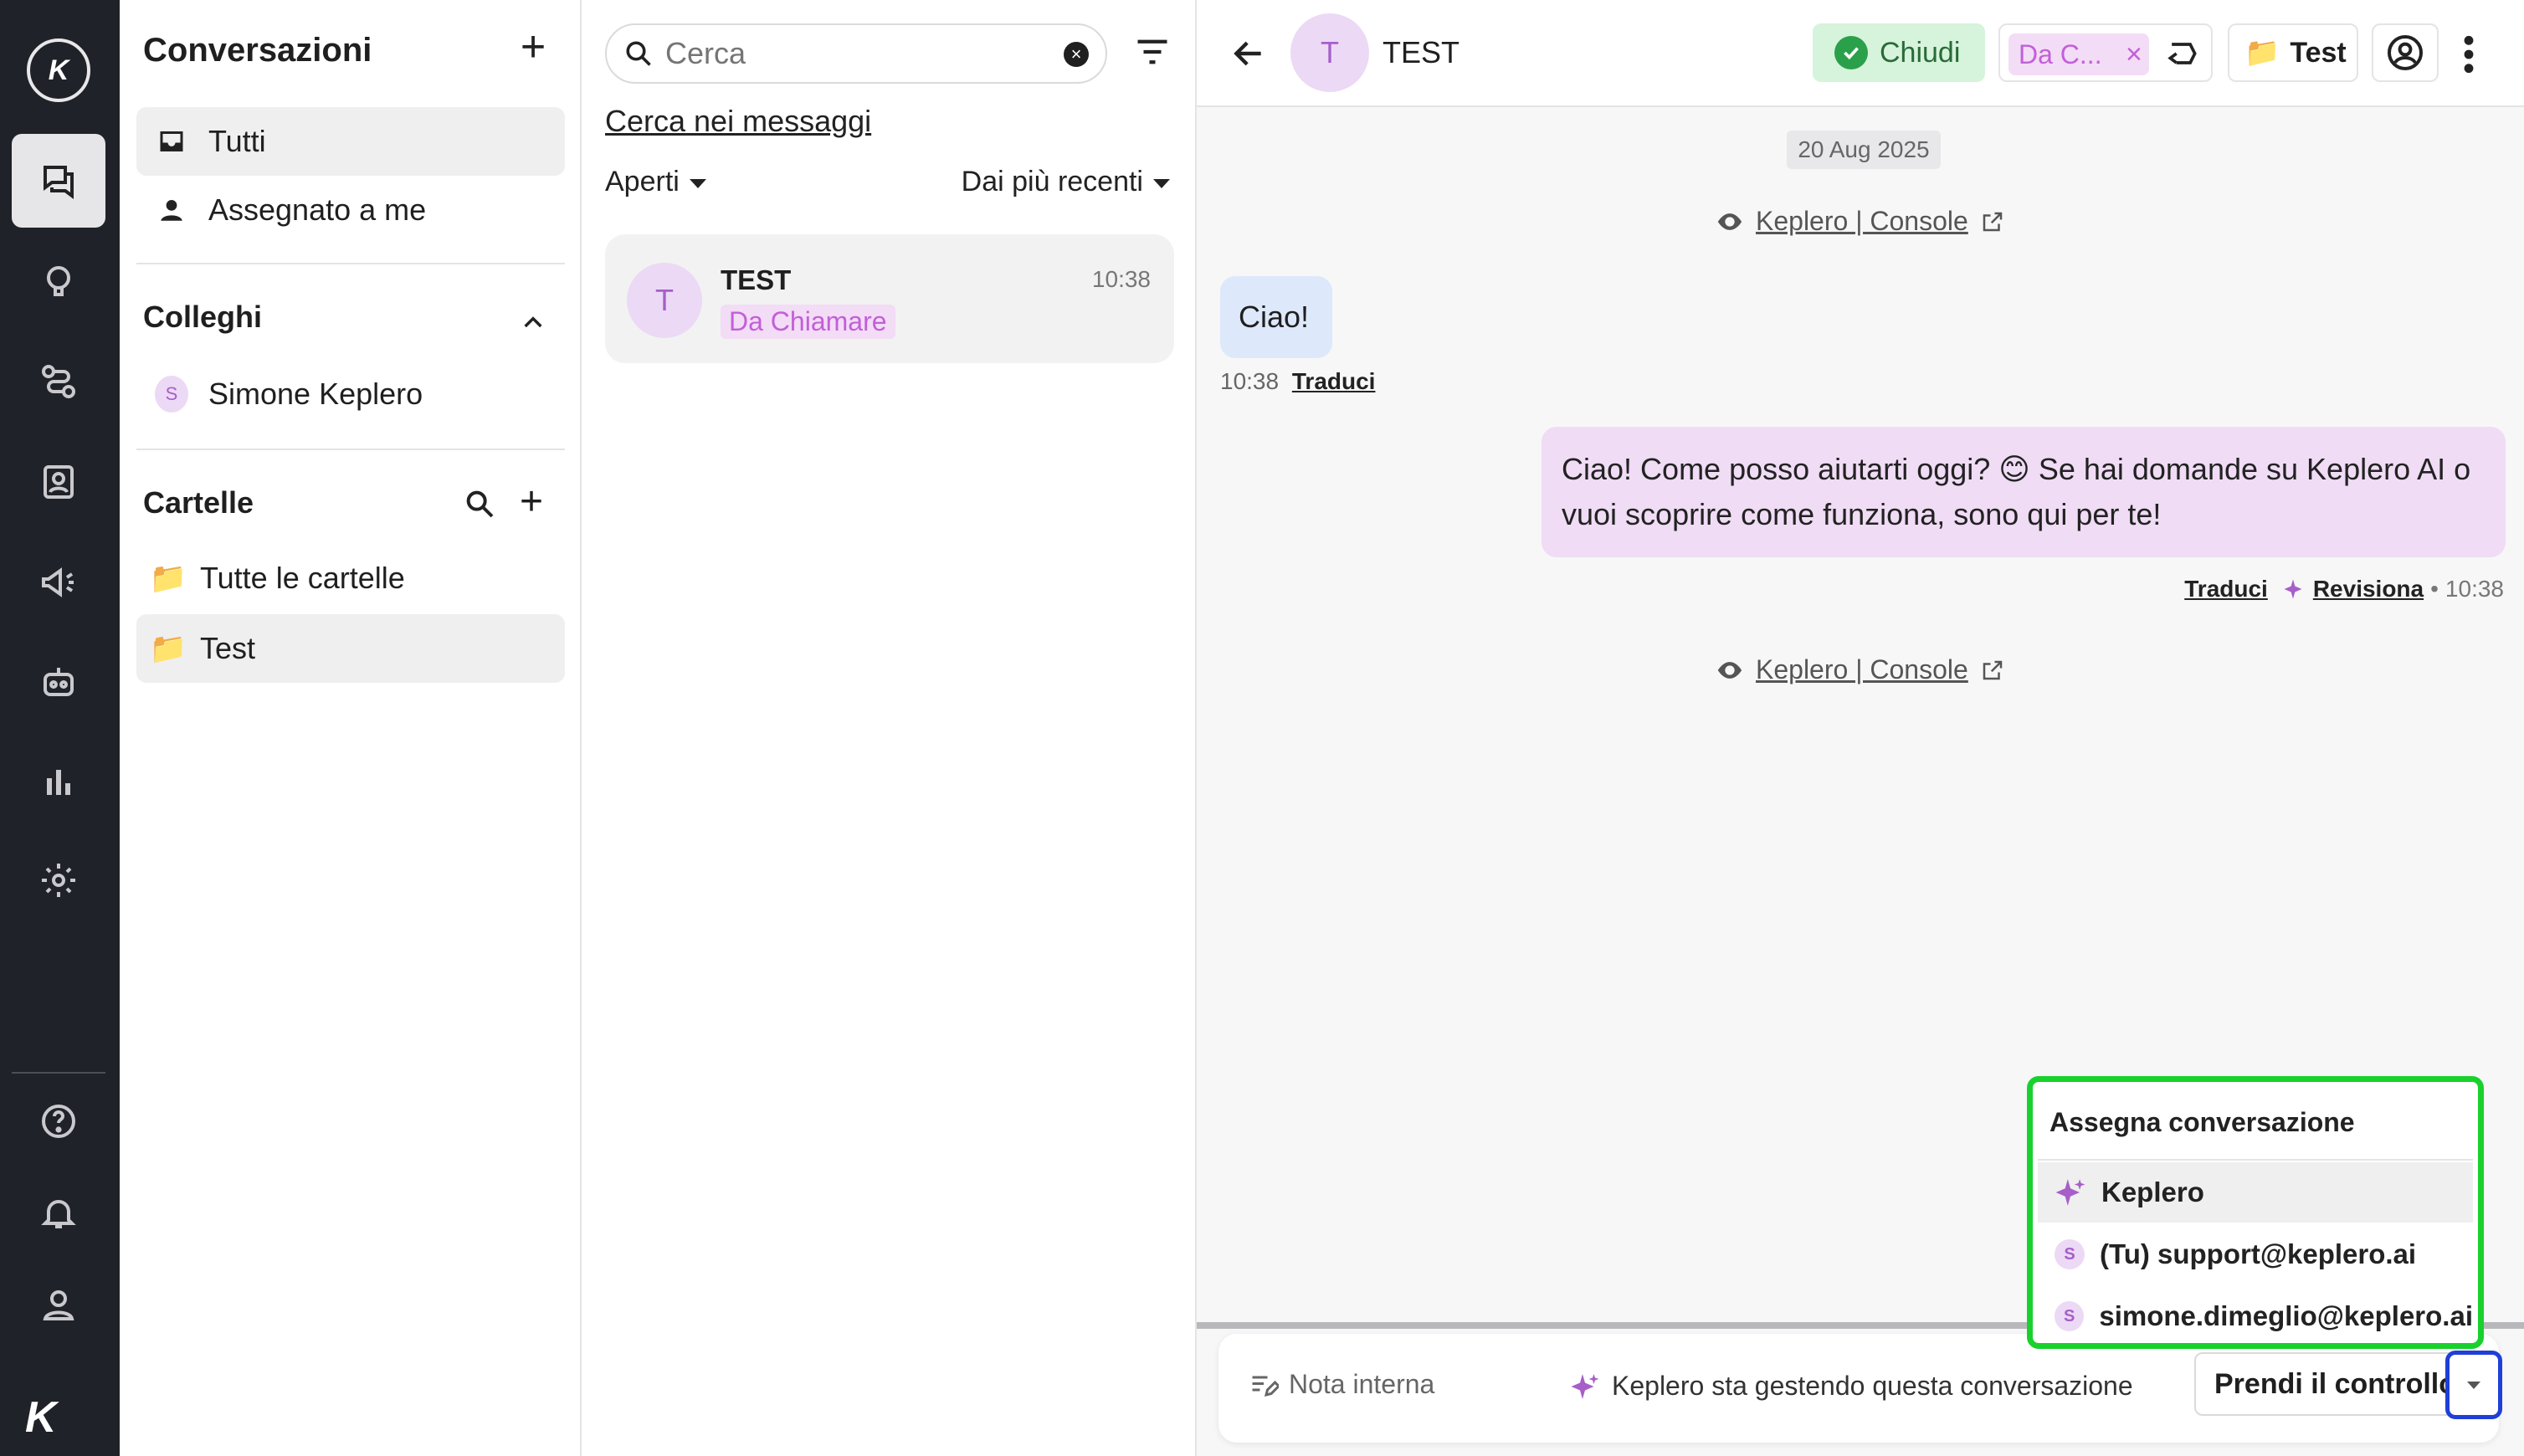 Image resolution: width=2524 pixels, height=1456 pixels. What do you see at coordinates (479, 504) in the screenshot?
I see `search-folders-icon` at bounding box center [479, 504].